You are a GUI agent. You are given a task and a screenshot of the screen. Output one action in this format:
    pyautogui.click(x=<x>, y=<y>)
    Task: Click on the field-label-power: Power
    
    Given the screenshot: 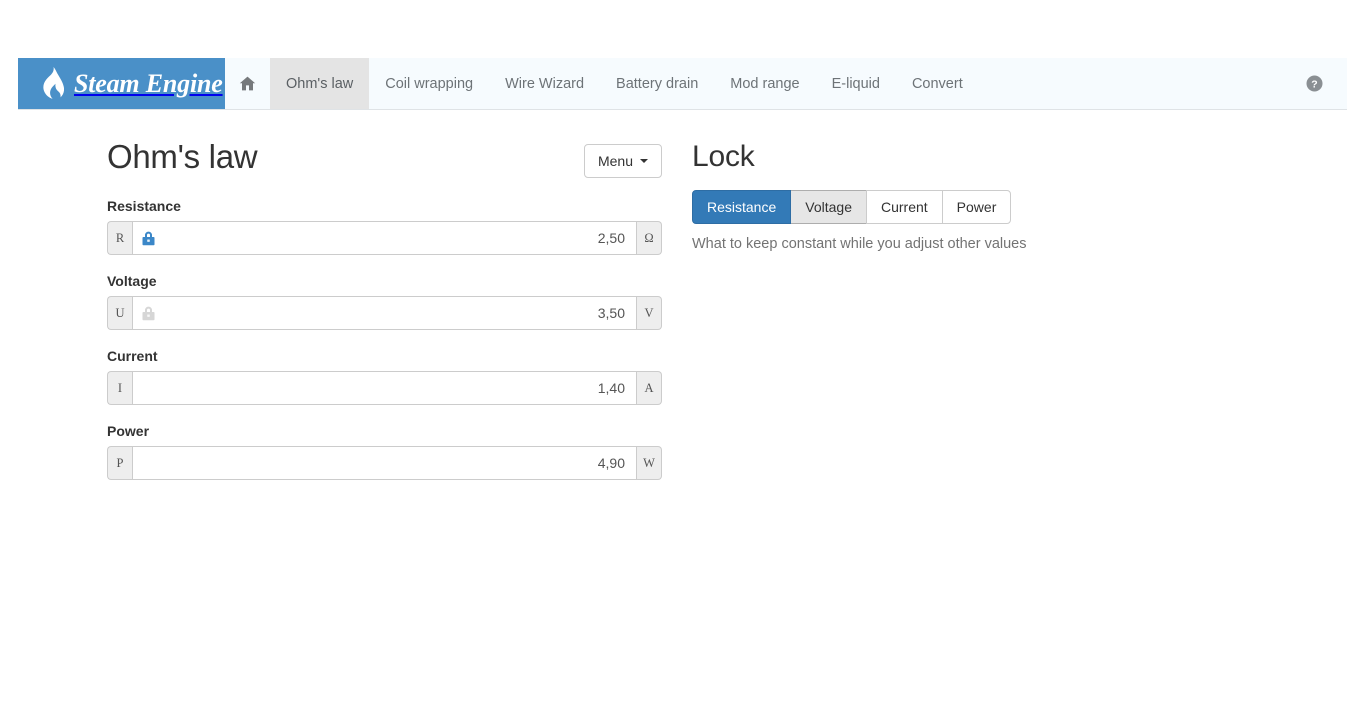 What is the action you would take?
    pyautogui.click(x=128, y=431)
    